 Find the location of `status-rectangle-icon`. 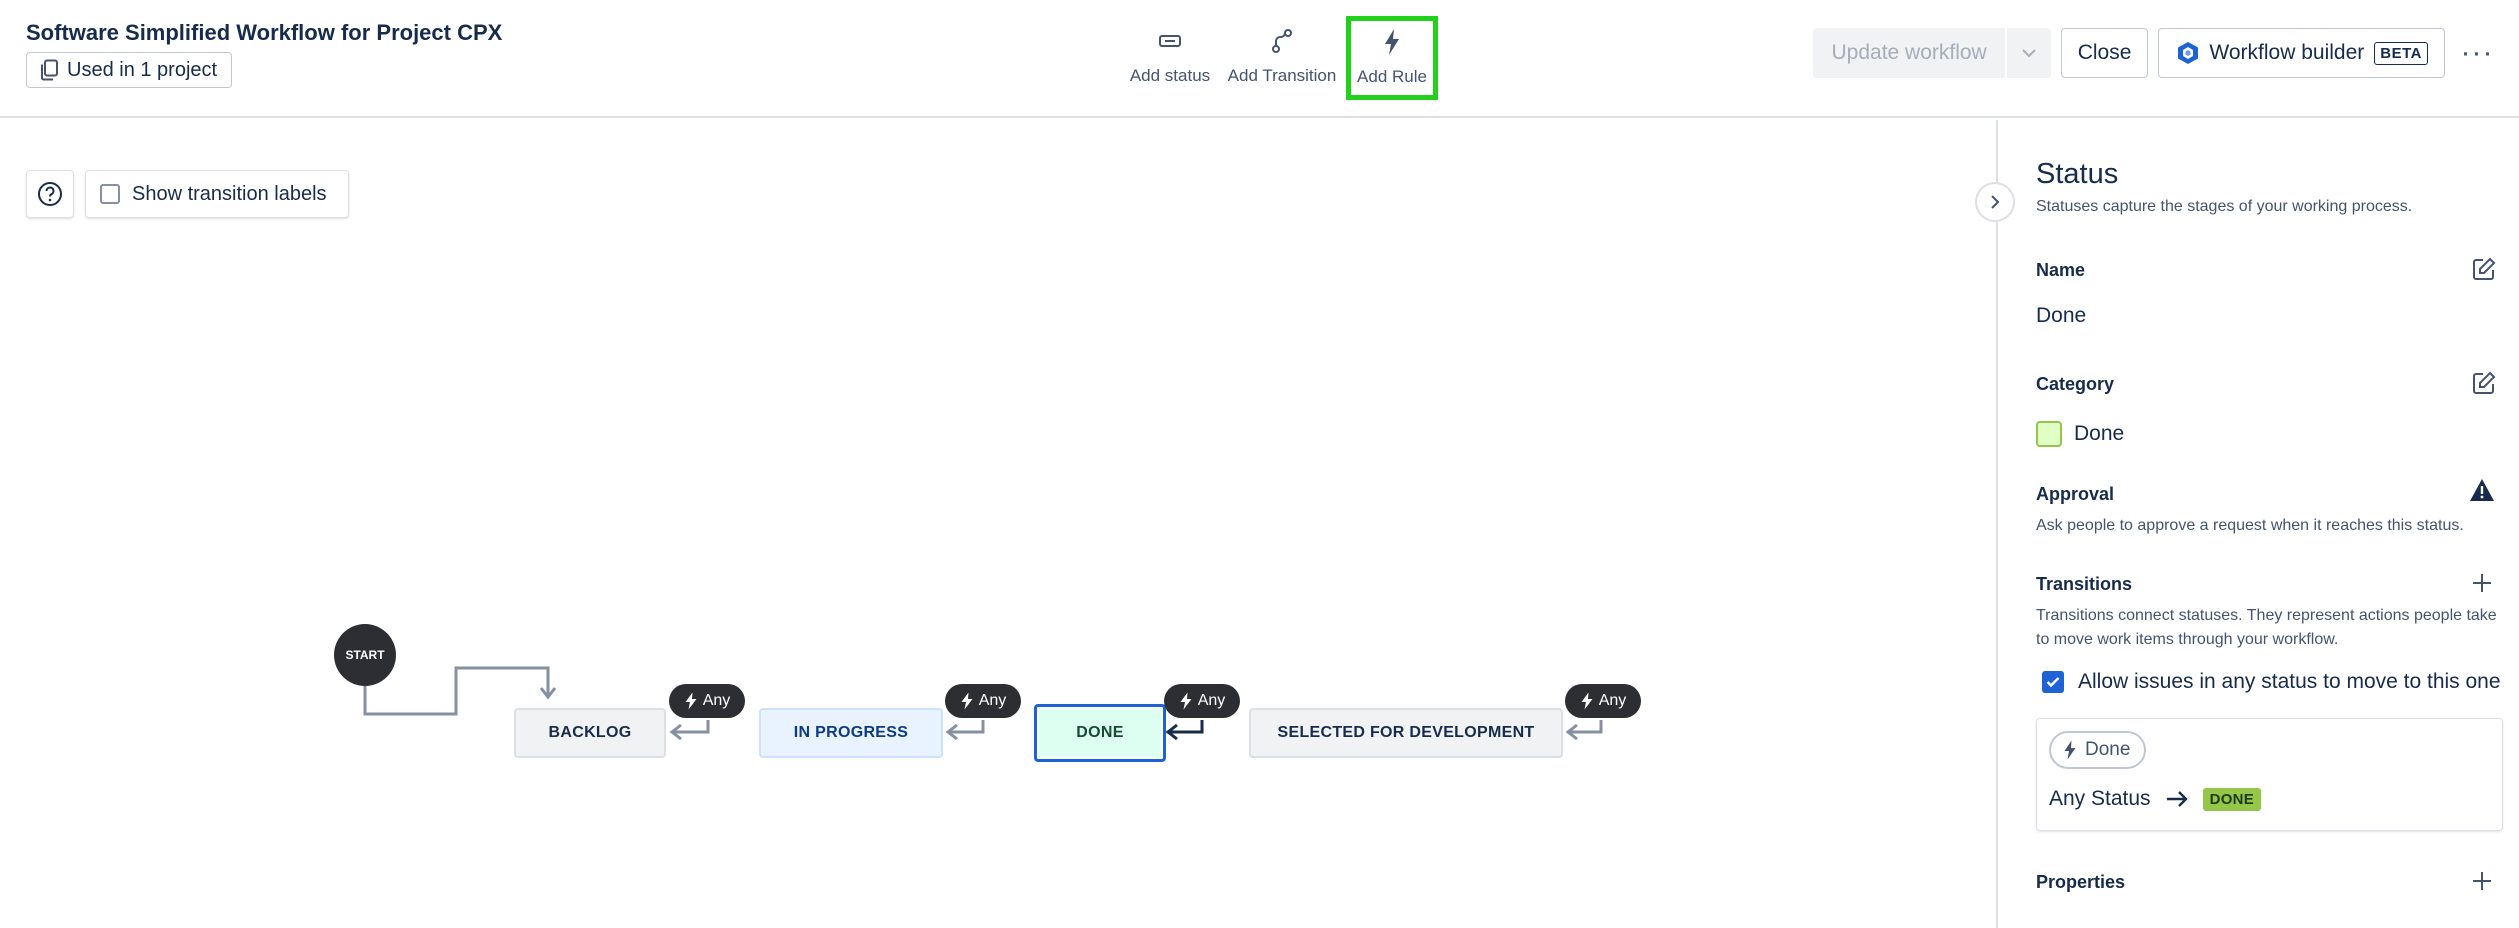

status-rectangle-icon is located at coordinates (1170, 41).